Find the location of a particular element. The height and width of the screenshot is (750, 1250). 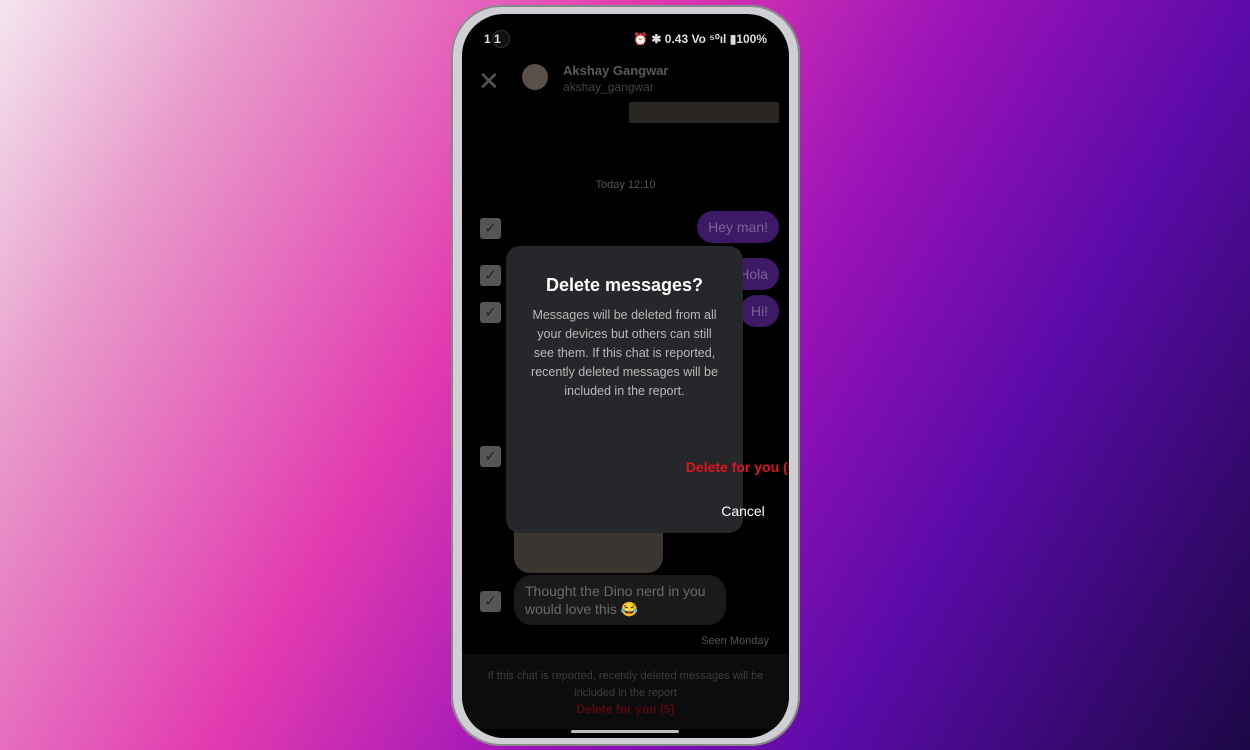

delete-for-you-button: Delete for you (5) is located at coordinates (707, 467).